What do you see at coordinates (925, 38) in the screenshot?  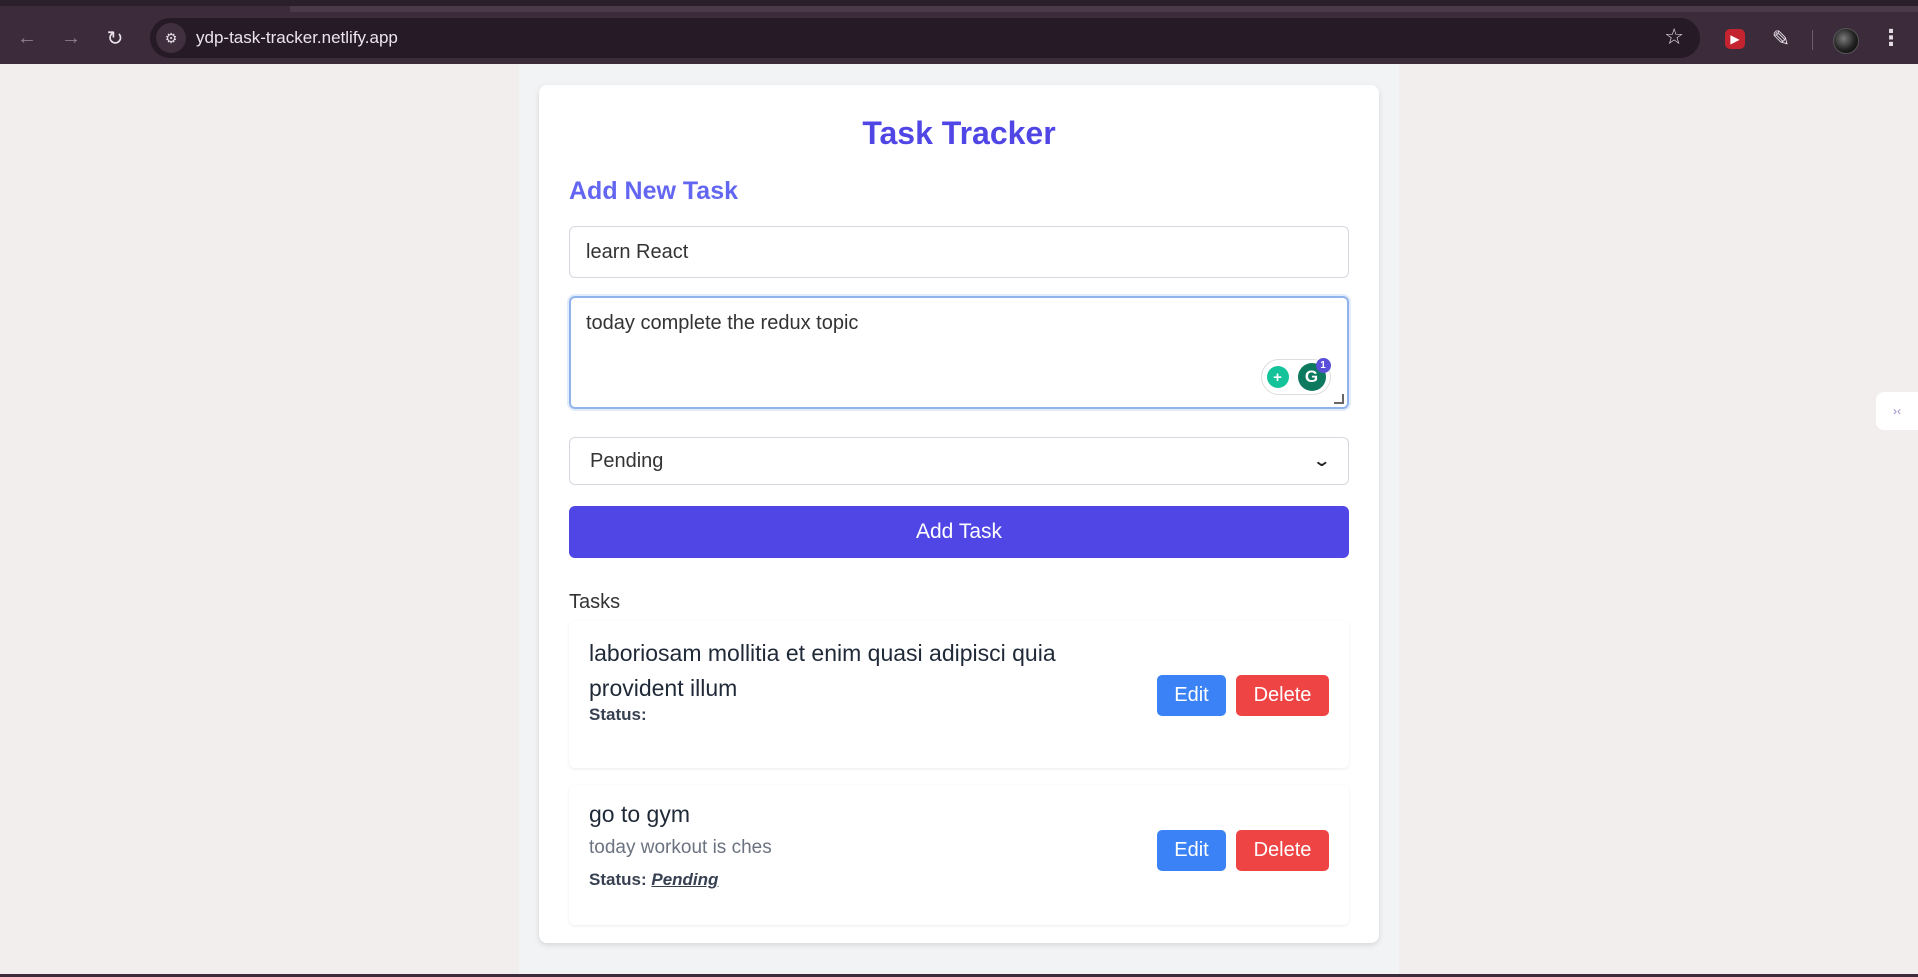 I see `address-bar: ⚙ ydp-task-tracker.netlify.app ☆` at bounding box center [925, 38].